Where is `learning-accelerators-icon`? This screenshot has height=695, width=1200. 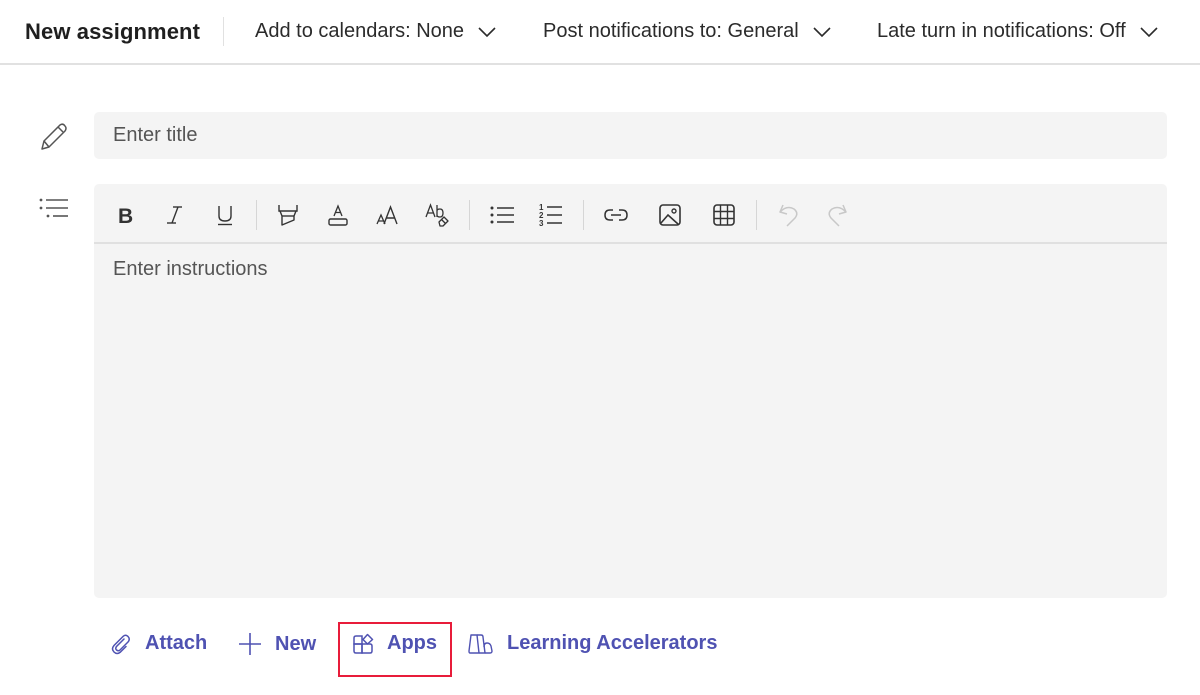 learning-accelerators-icon is located at coordinates (480, 643).